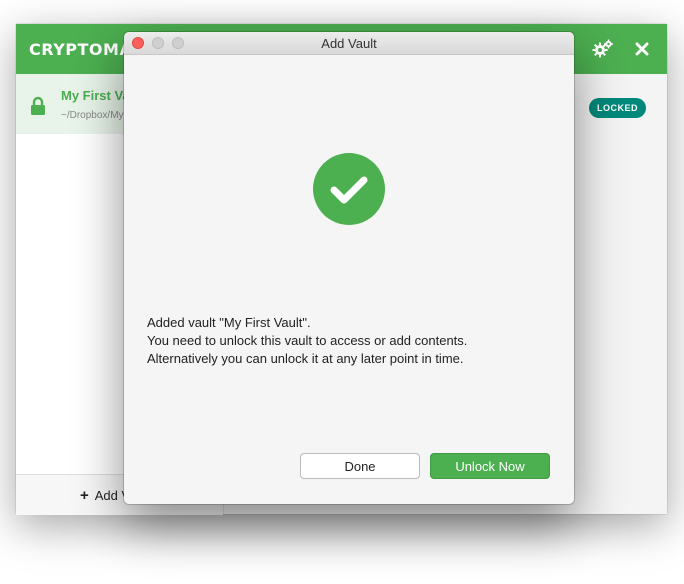  Describe the element at coordinates (603, 49) in the screenshot. I see `settings-gear-icon` at that location.